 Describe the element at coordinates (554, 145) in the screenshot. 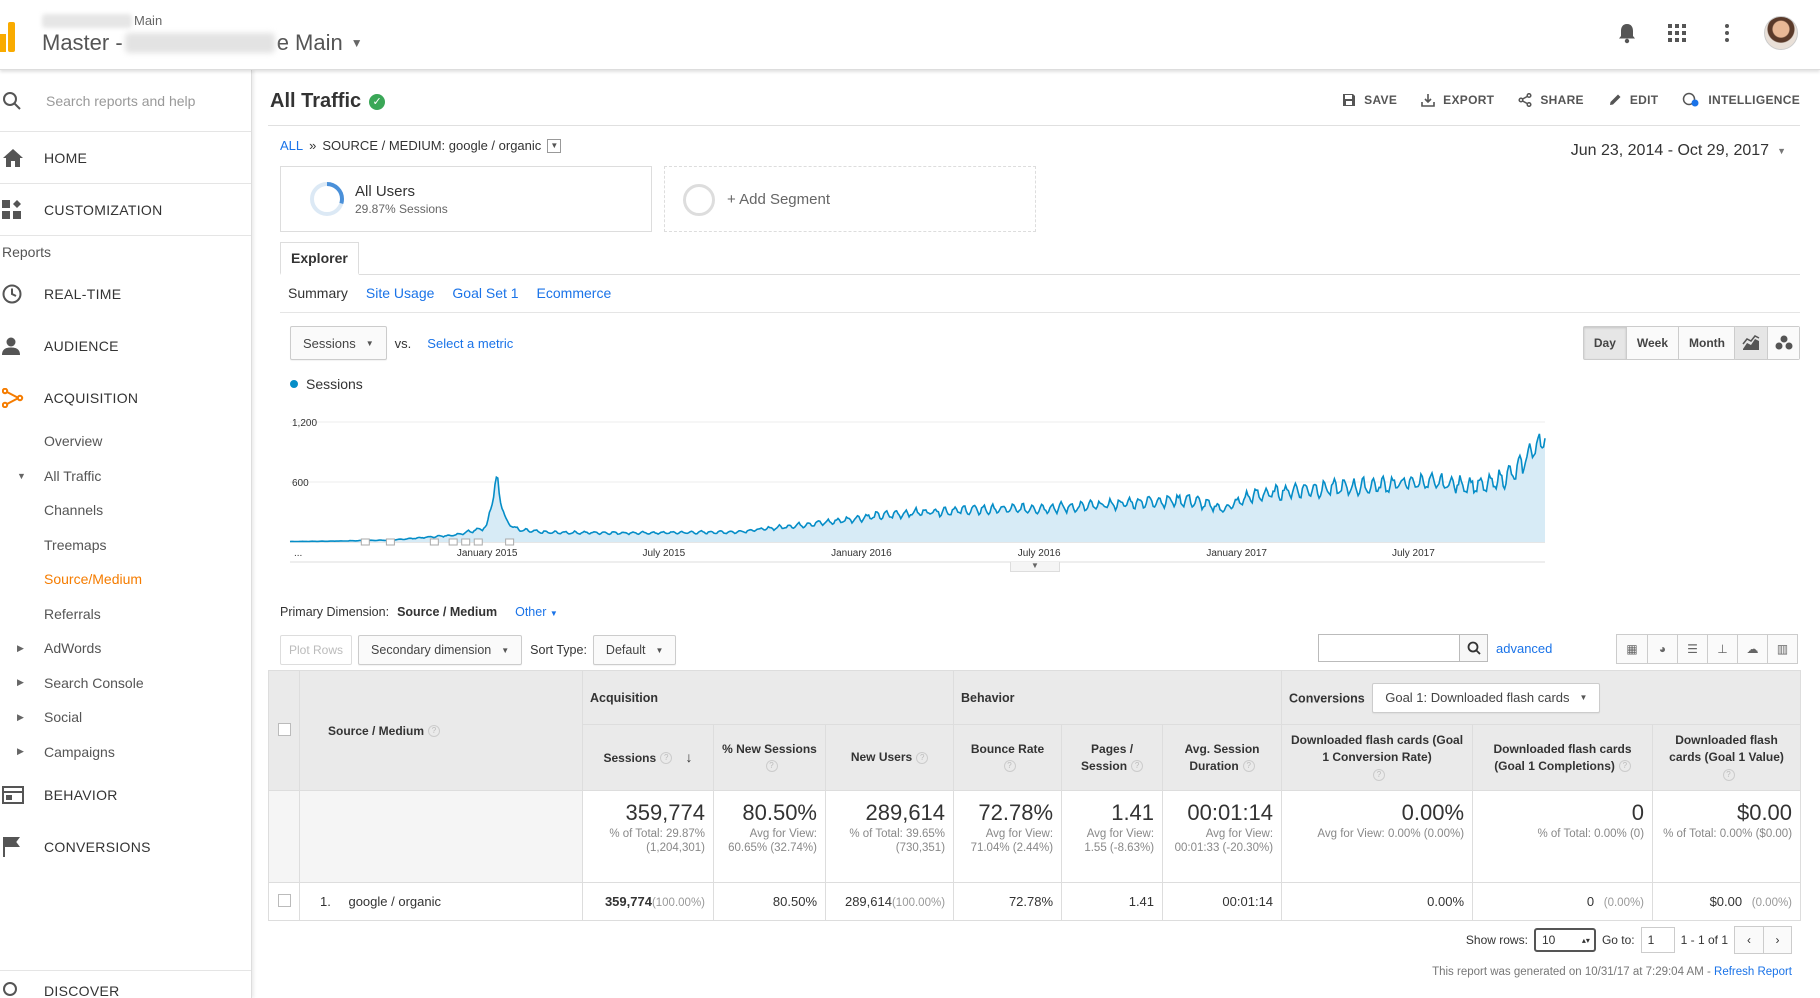

I see `breadcrumb-dropdown-icon: ▼` at that location.